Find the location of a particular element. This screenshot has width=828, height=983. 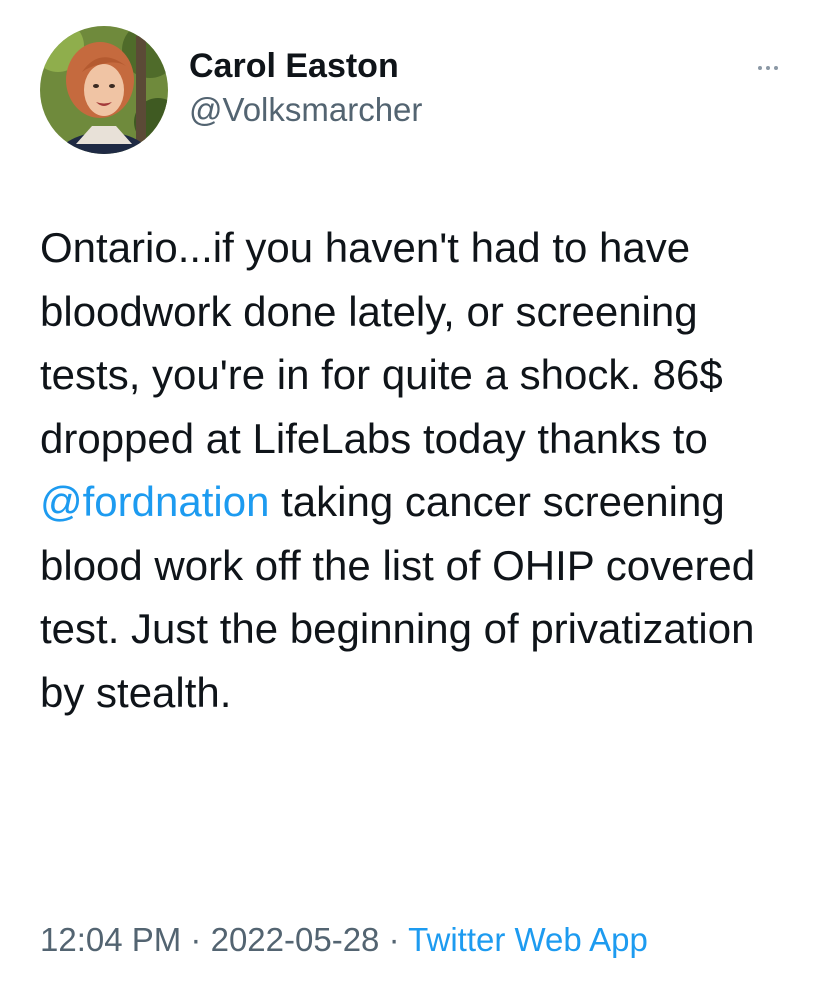

user-handle: @Volksmarcher is located at coordinates (305, 110).